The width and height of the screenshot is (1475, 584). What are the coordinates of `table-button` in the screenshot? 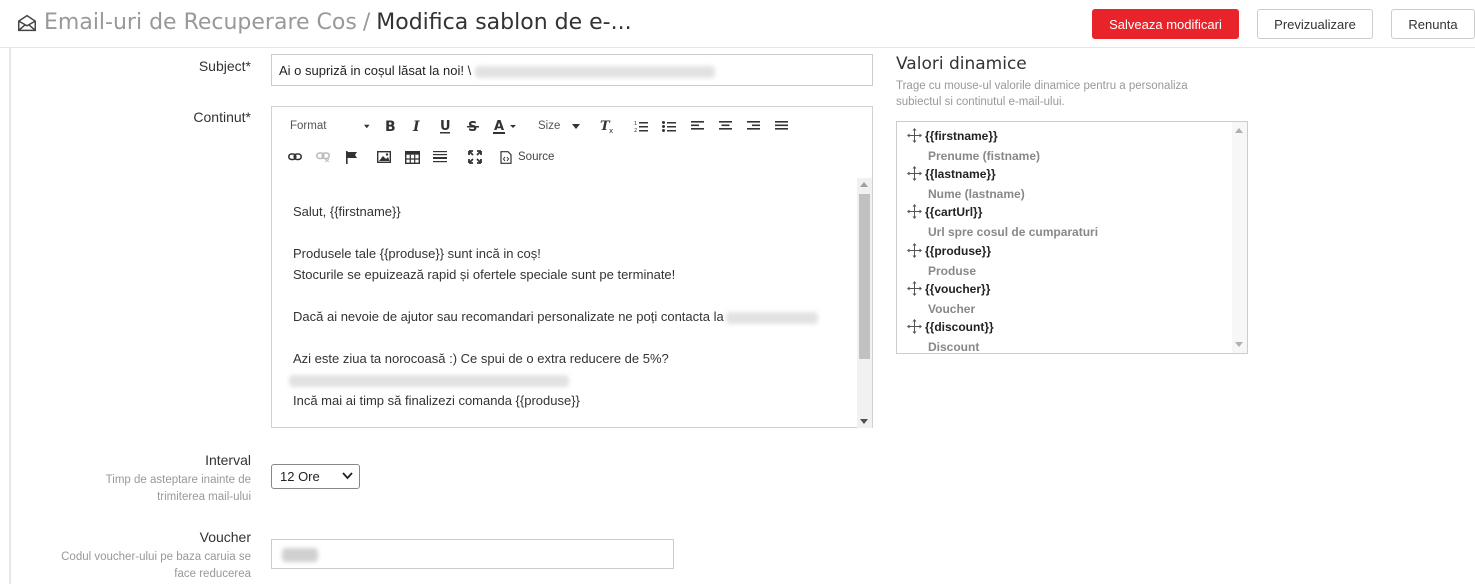 It's located at (412, 157).